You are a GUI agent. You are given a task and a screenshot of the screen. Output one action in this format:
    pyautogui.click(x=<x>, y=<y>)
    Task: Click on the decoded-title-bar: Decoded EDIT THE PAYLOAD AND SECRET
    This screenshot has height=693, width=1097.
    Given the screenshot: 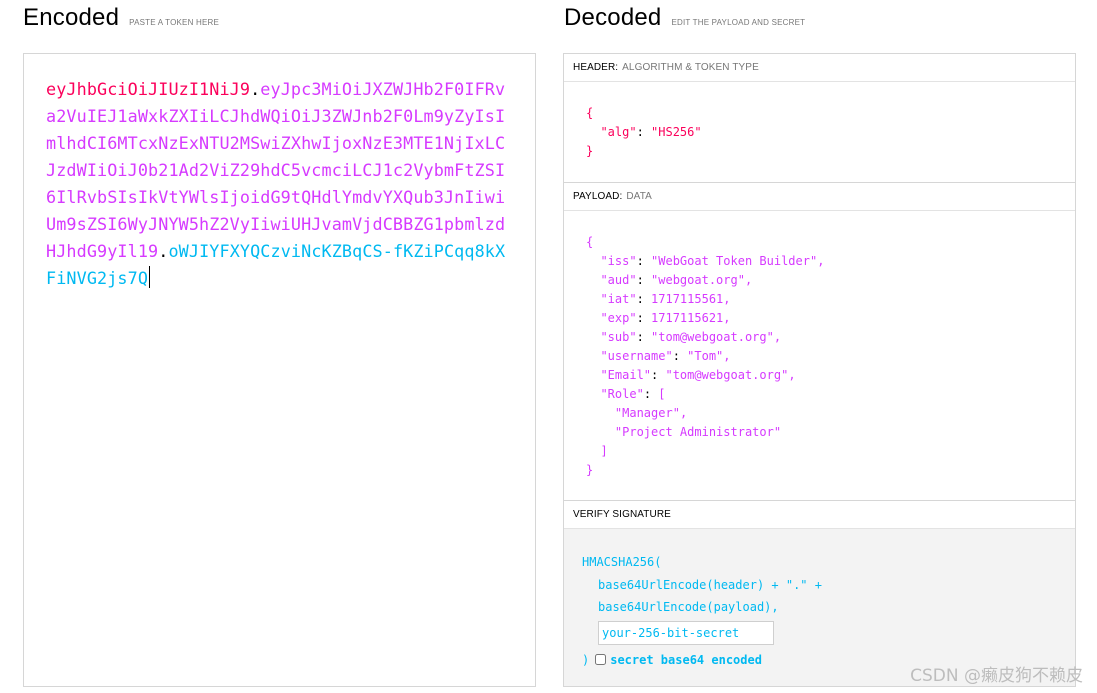 What is the action you would take?
    pyautogui.click(x=684, y=18)
    